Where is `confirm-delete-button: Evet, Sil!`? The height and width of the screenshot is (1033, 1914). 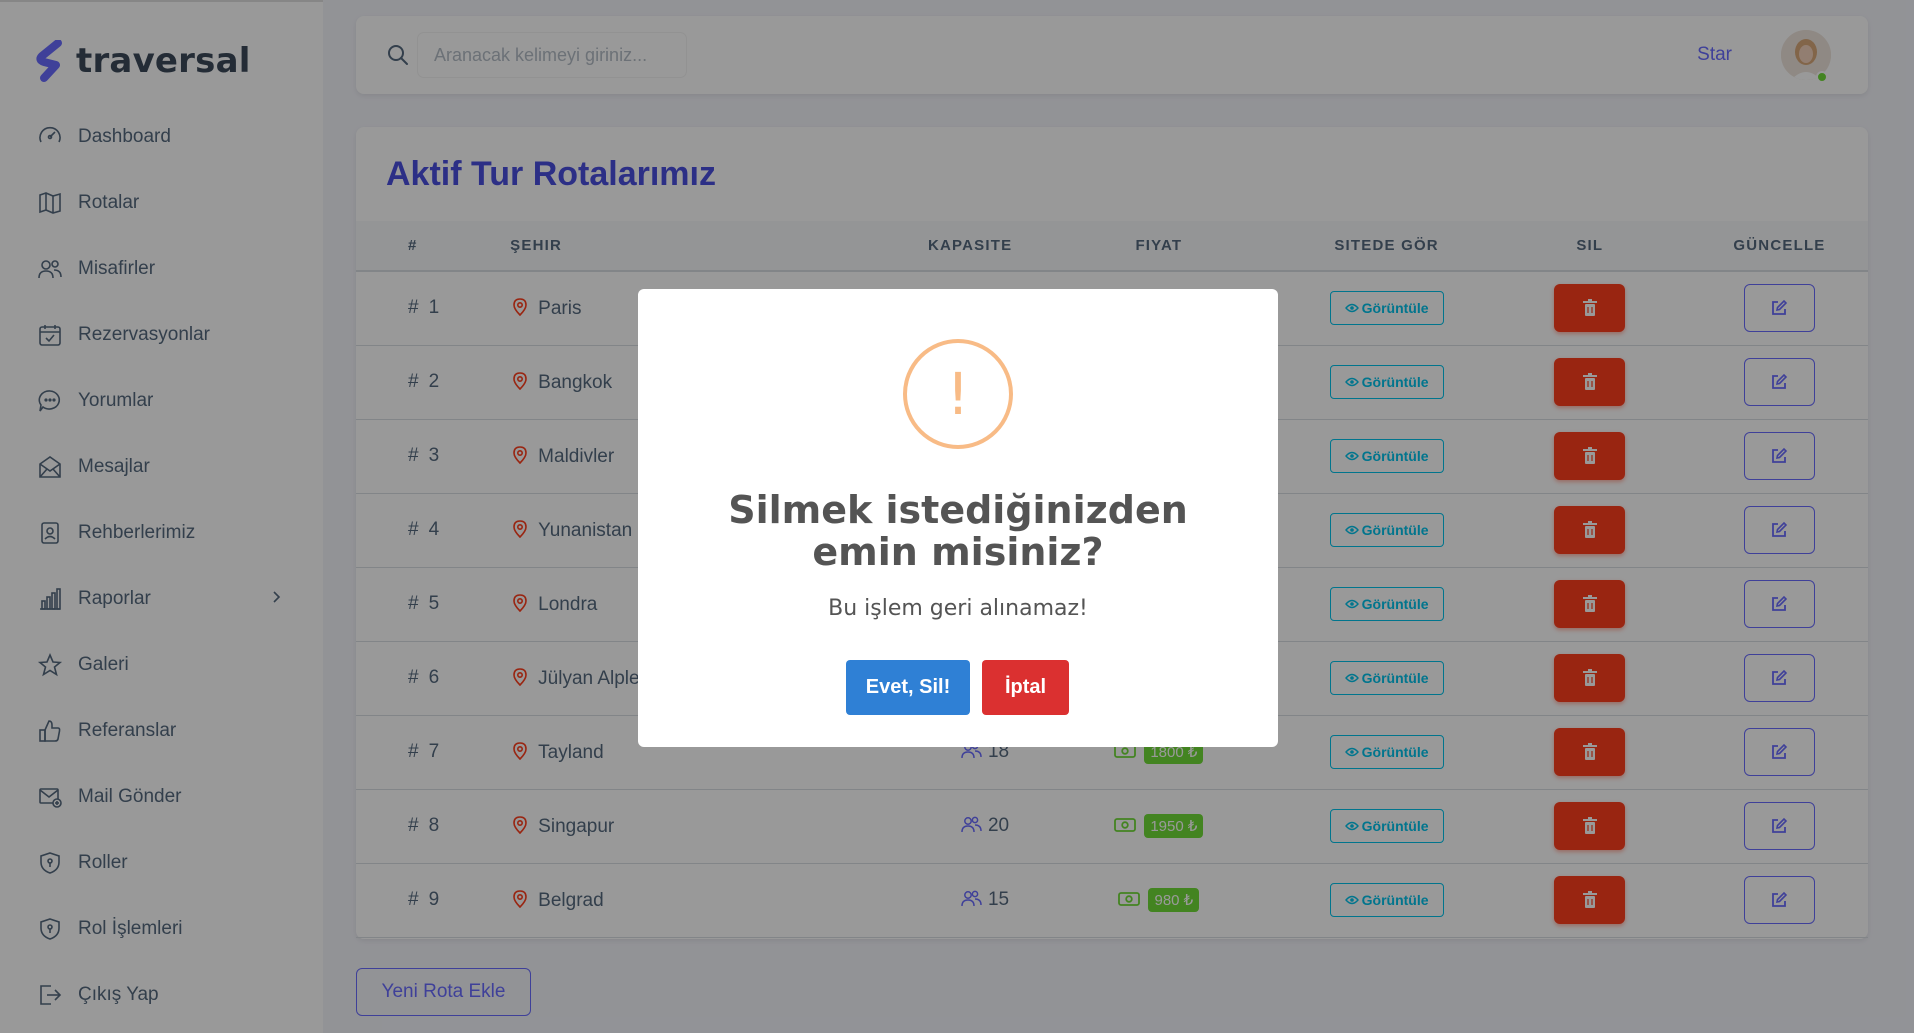
confirm-delete-button: Evet, Sil! is located at coordinates (908, 687).